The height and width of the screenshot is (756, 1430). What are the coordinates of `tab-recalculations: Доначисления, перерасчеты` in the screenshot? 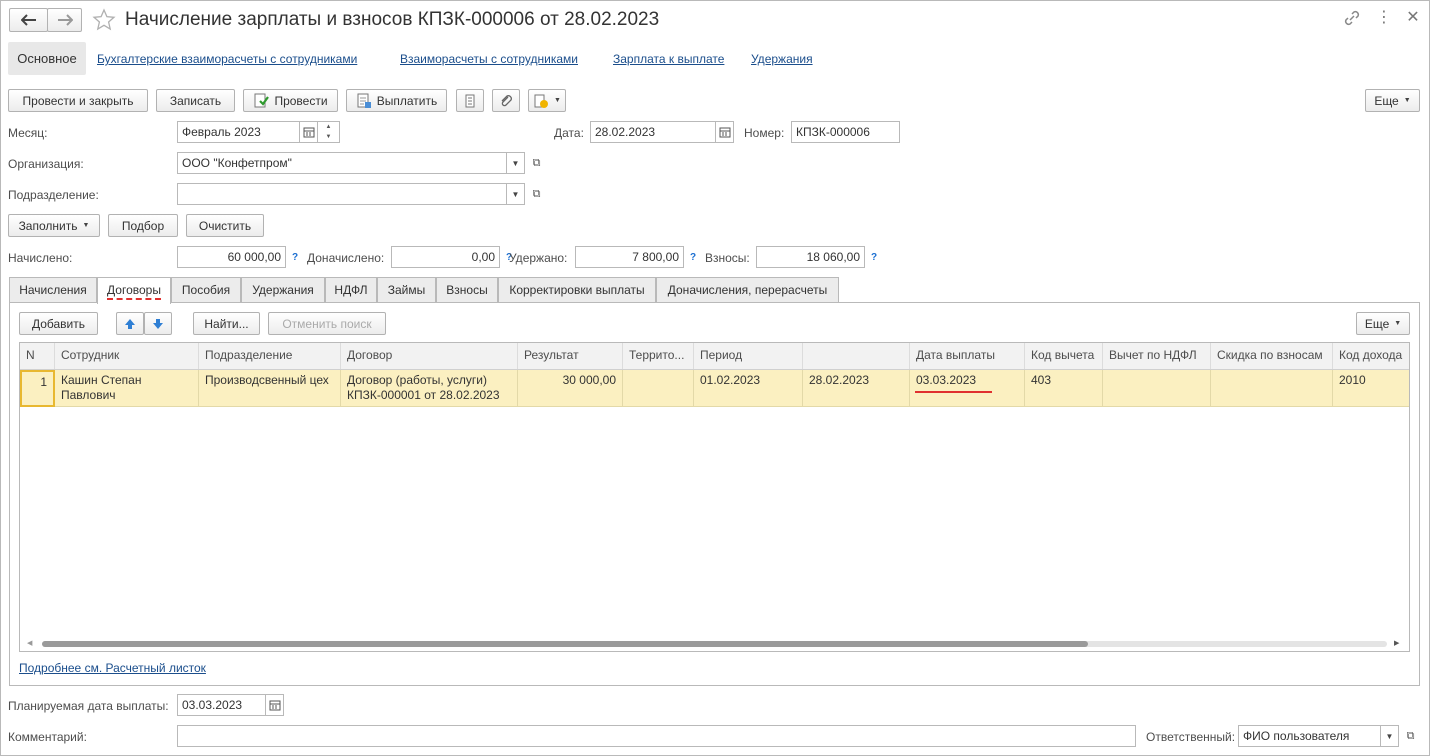 It's located at (747, 289).